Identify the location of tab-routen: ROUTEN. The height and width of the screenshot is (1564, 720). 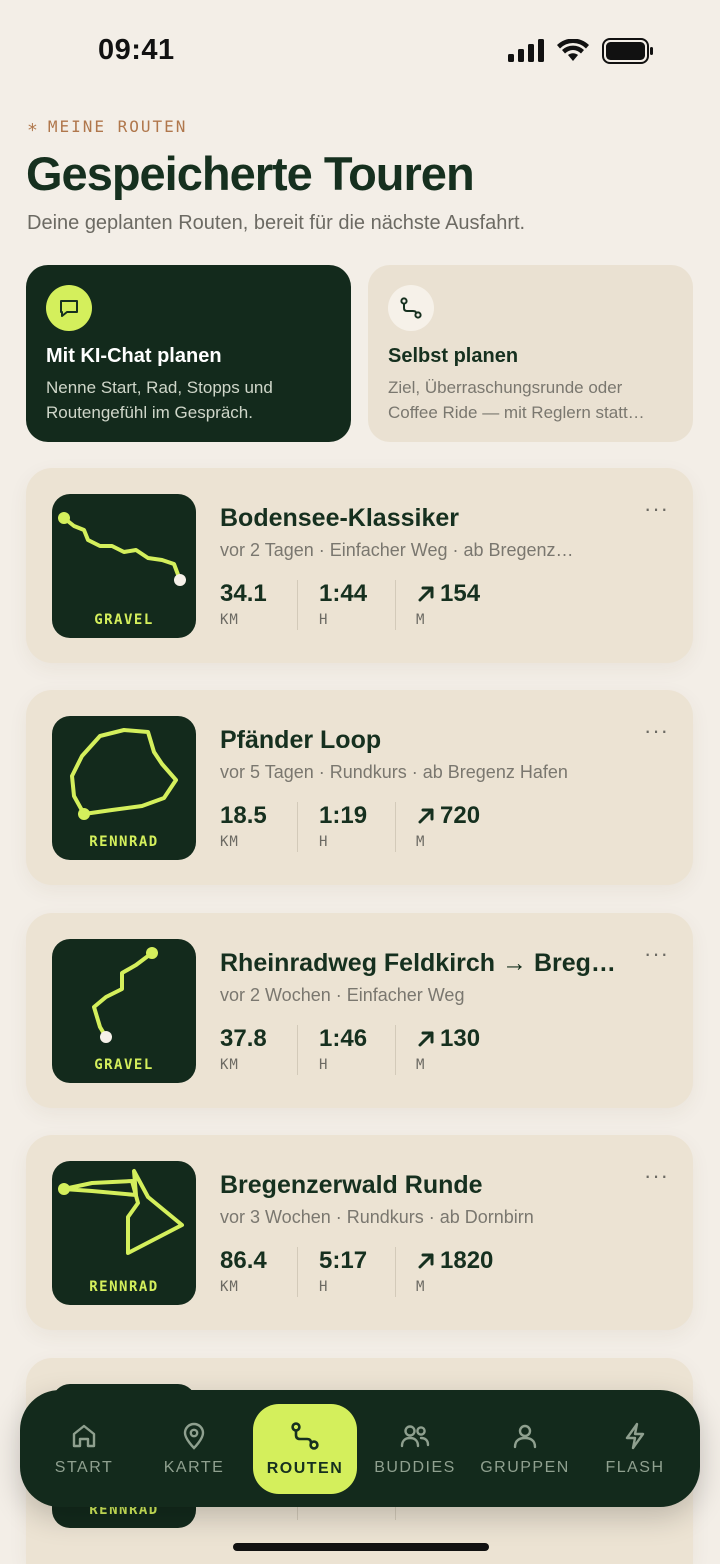
(305, 1449).